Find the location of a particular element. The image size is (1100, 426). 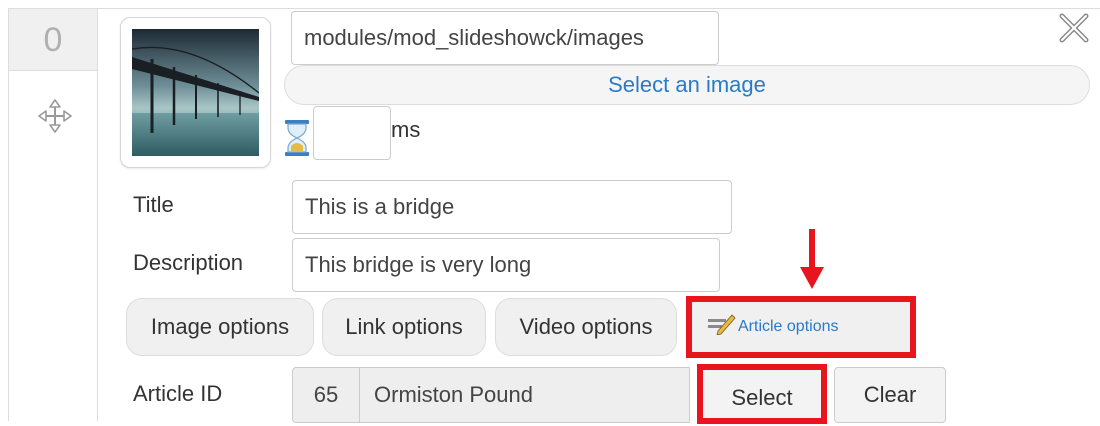

hourglass-icon is located at coordinates (297, 138).